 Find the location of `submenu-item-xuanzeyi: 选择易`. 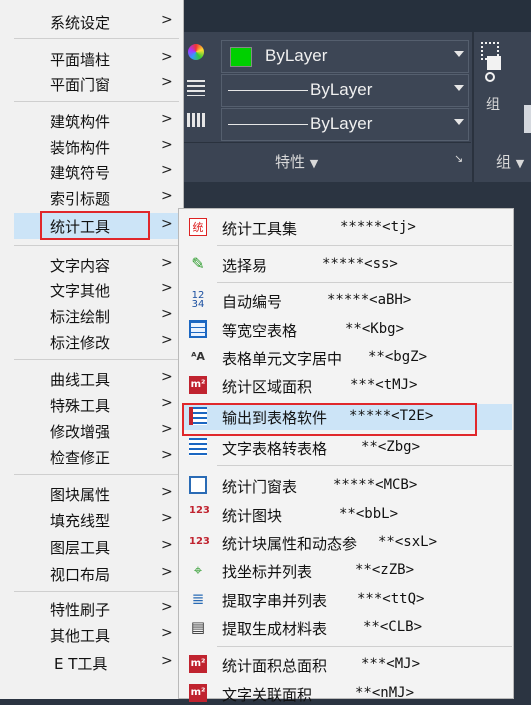

submenu-item-xuanzeyi: 选择易 is located at coordinates (244, 265).